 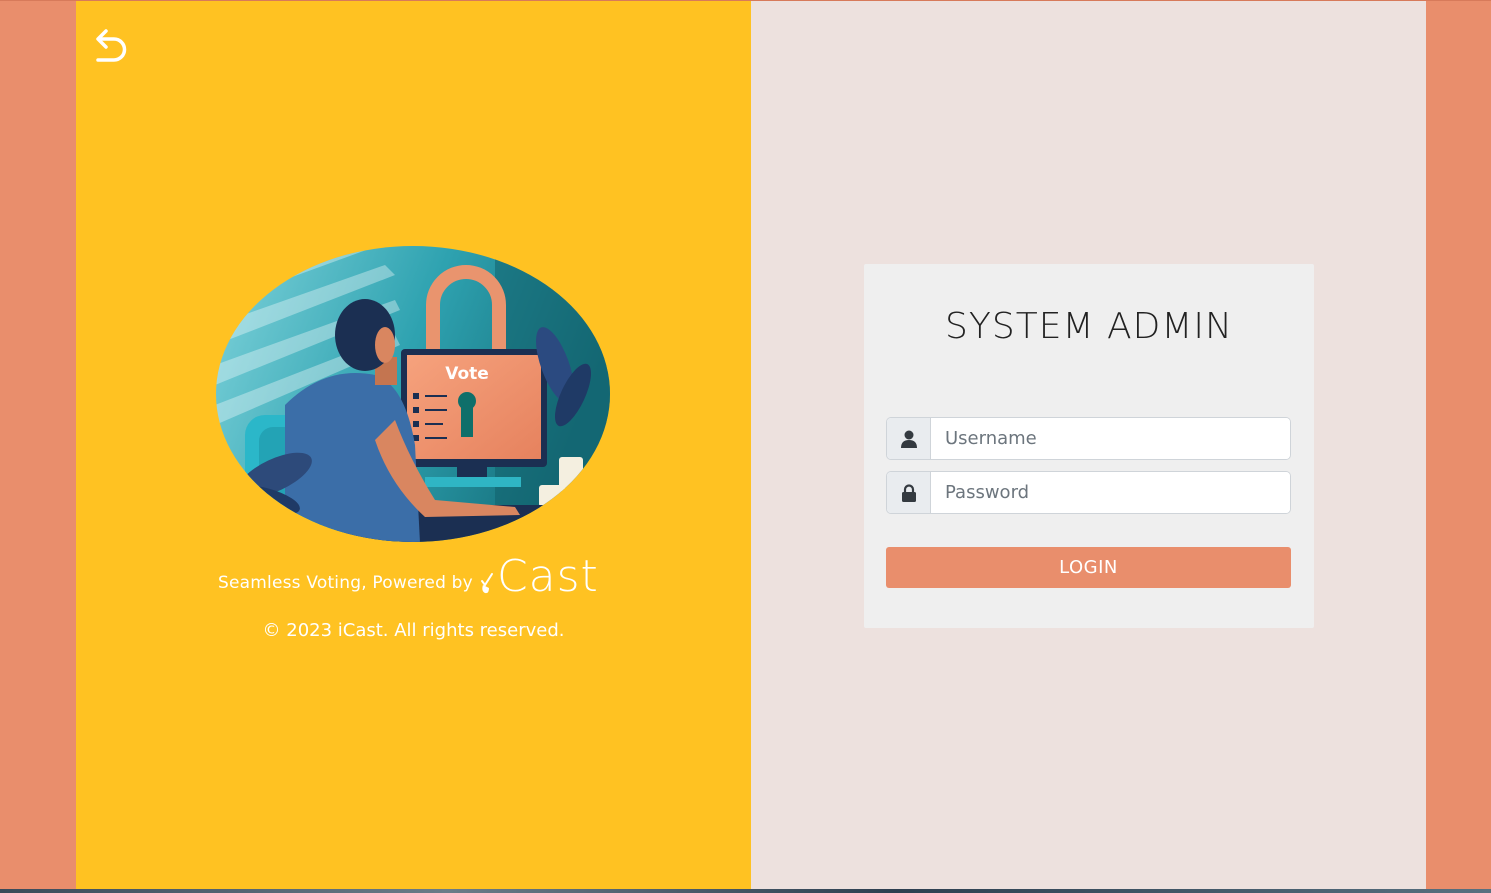 I want to click on username-addon, so click(x=909, y=438).